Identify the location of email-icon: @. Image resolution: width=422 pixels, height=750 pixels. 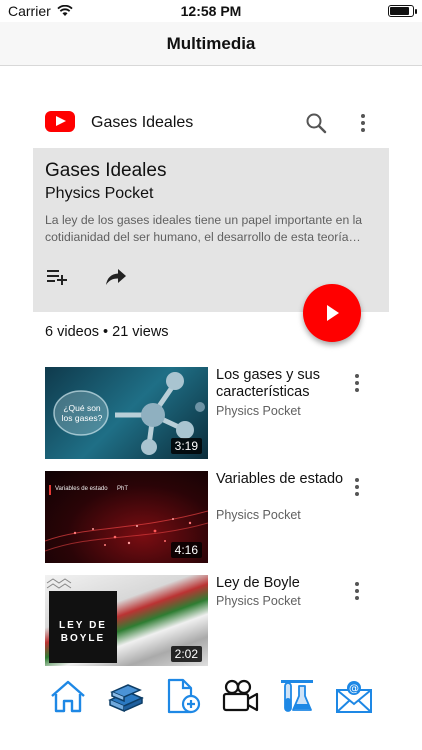
(354, 696).